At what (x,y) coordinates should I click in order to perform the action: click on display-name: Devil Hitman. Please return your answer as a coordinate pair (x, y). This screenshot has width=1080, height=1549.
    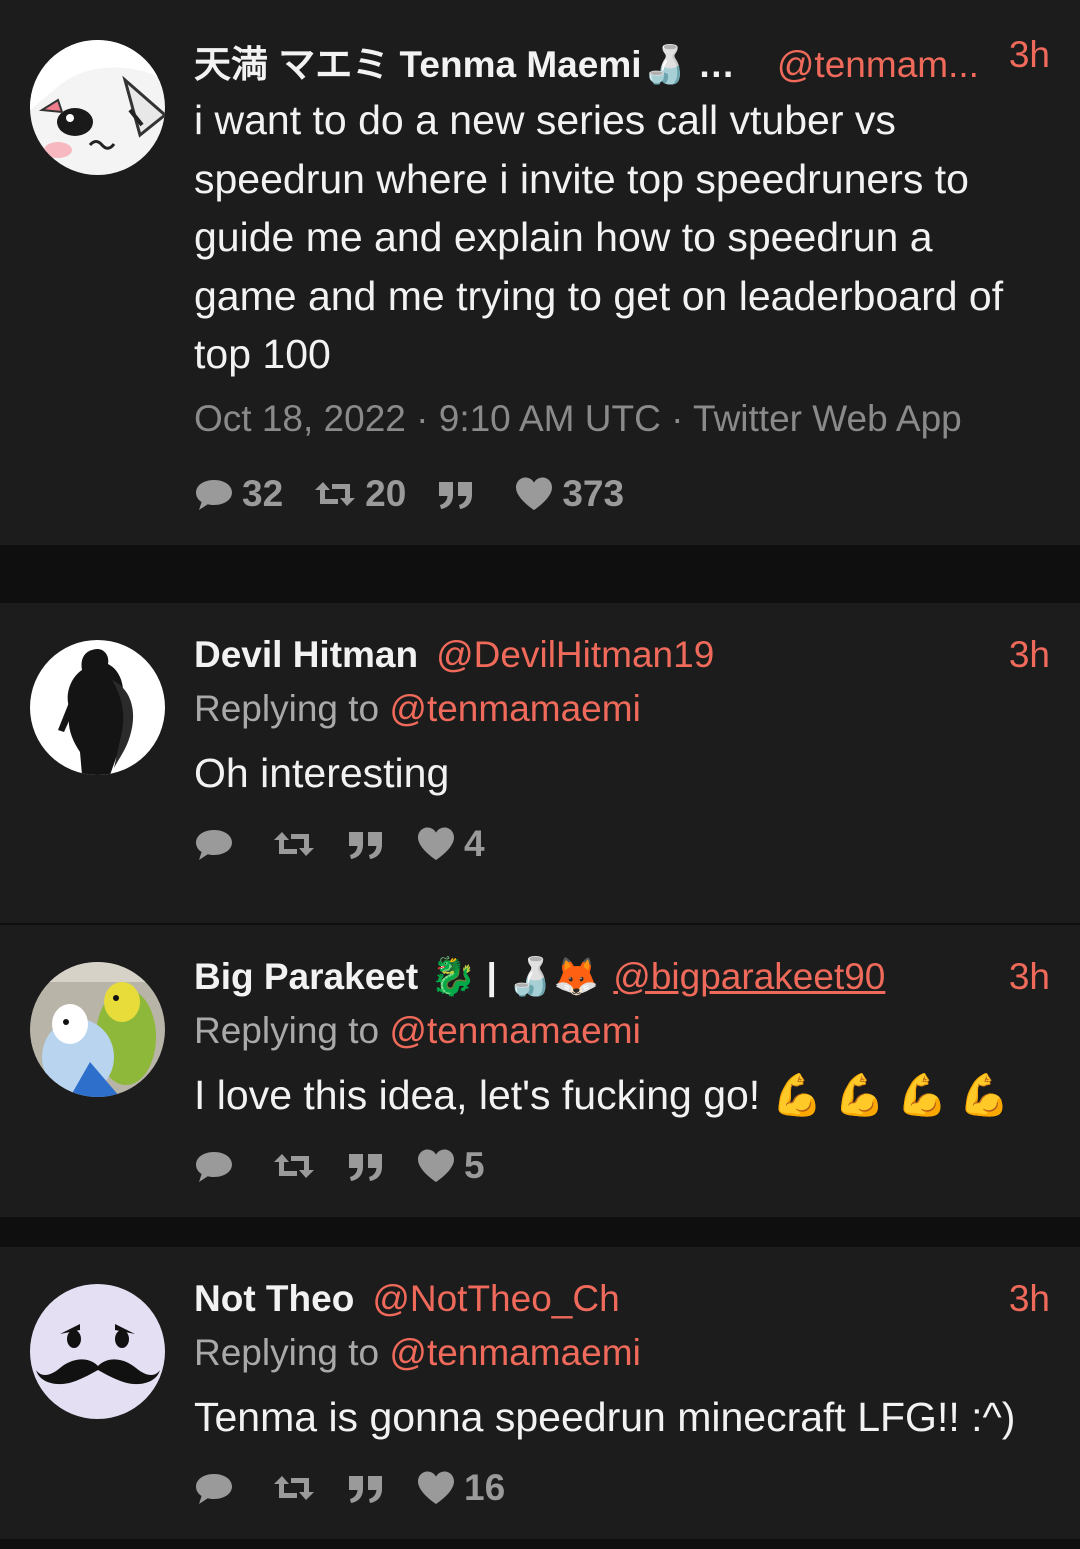
    Looking at the image, I should click on (306, 654).